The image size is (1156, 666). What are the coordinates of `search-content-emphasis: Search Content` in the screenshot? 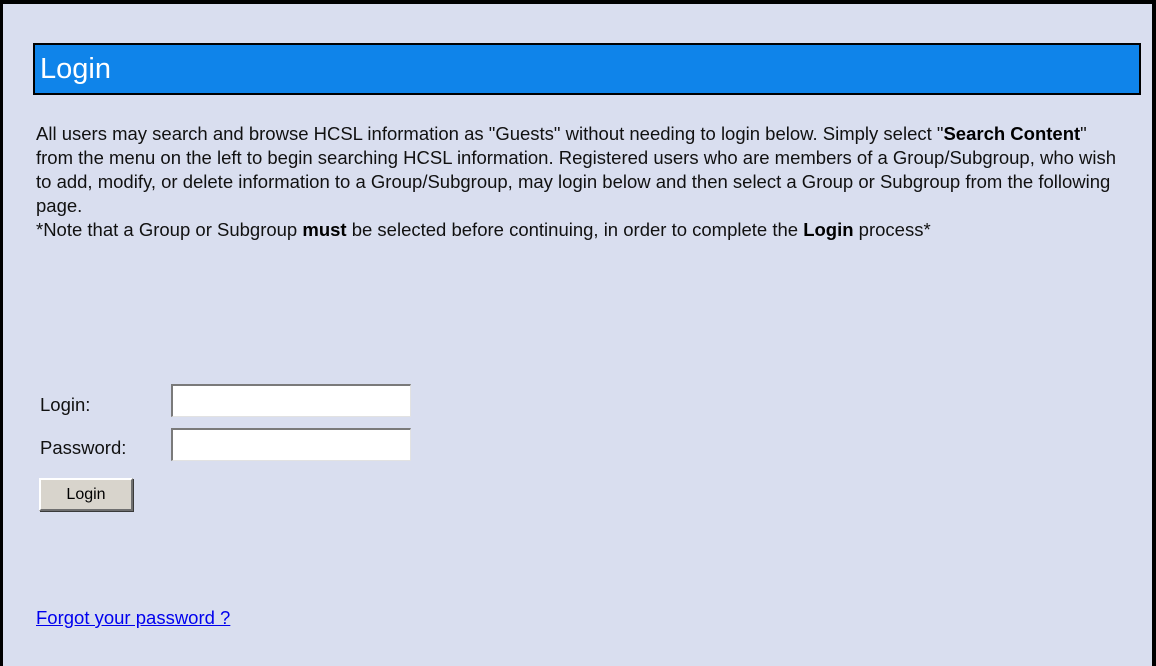 It's located at (1012, 133).